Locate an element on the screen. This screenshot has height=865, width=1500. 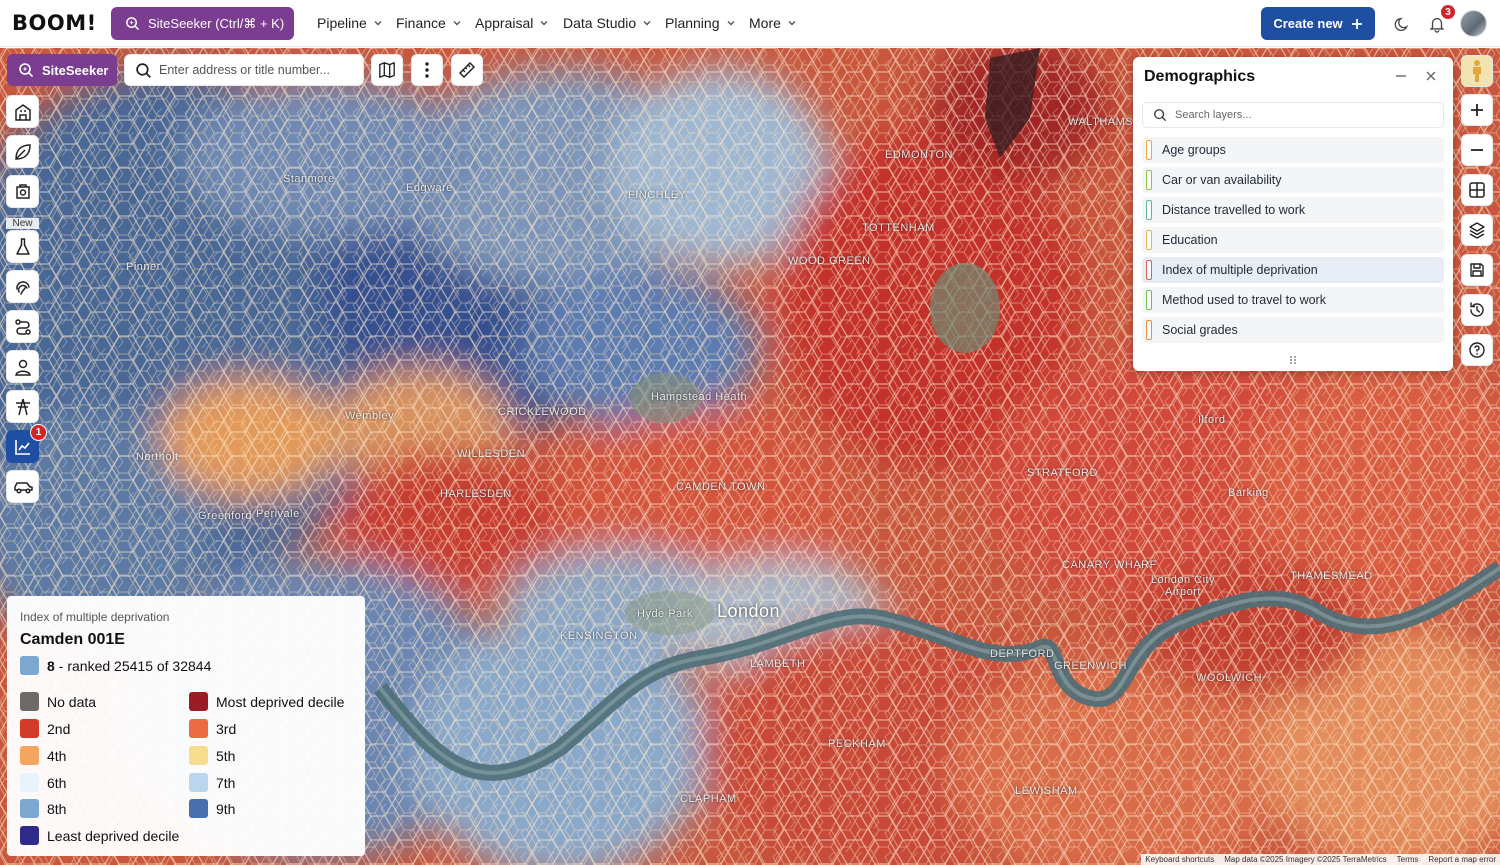
search-sparkle-icon is located at coordinates (26, 70).